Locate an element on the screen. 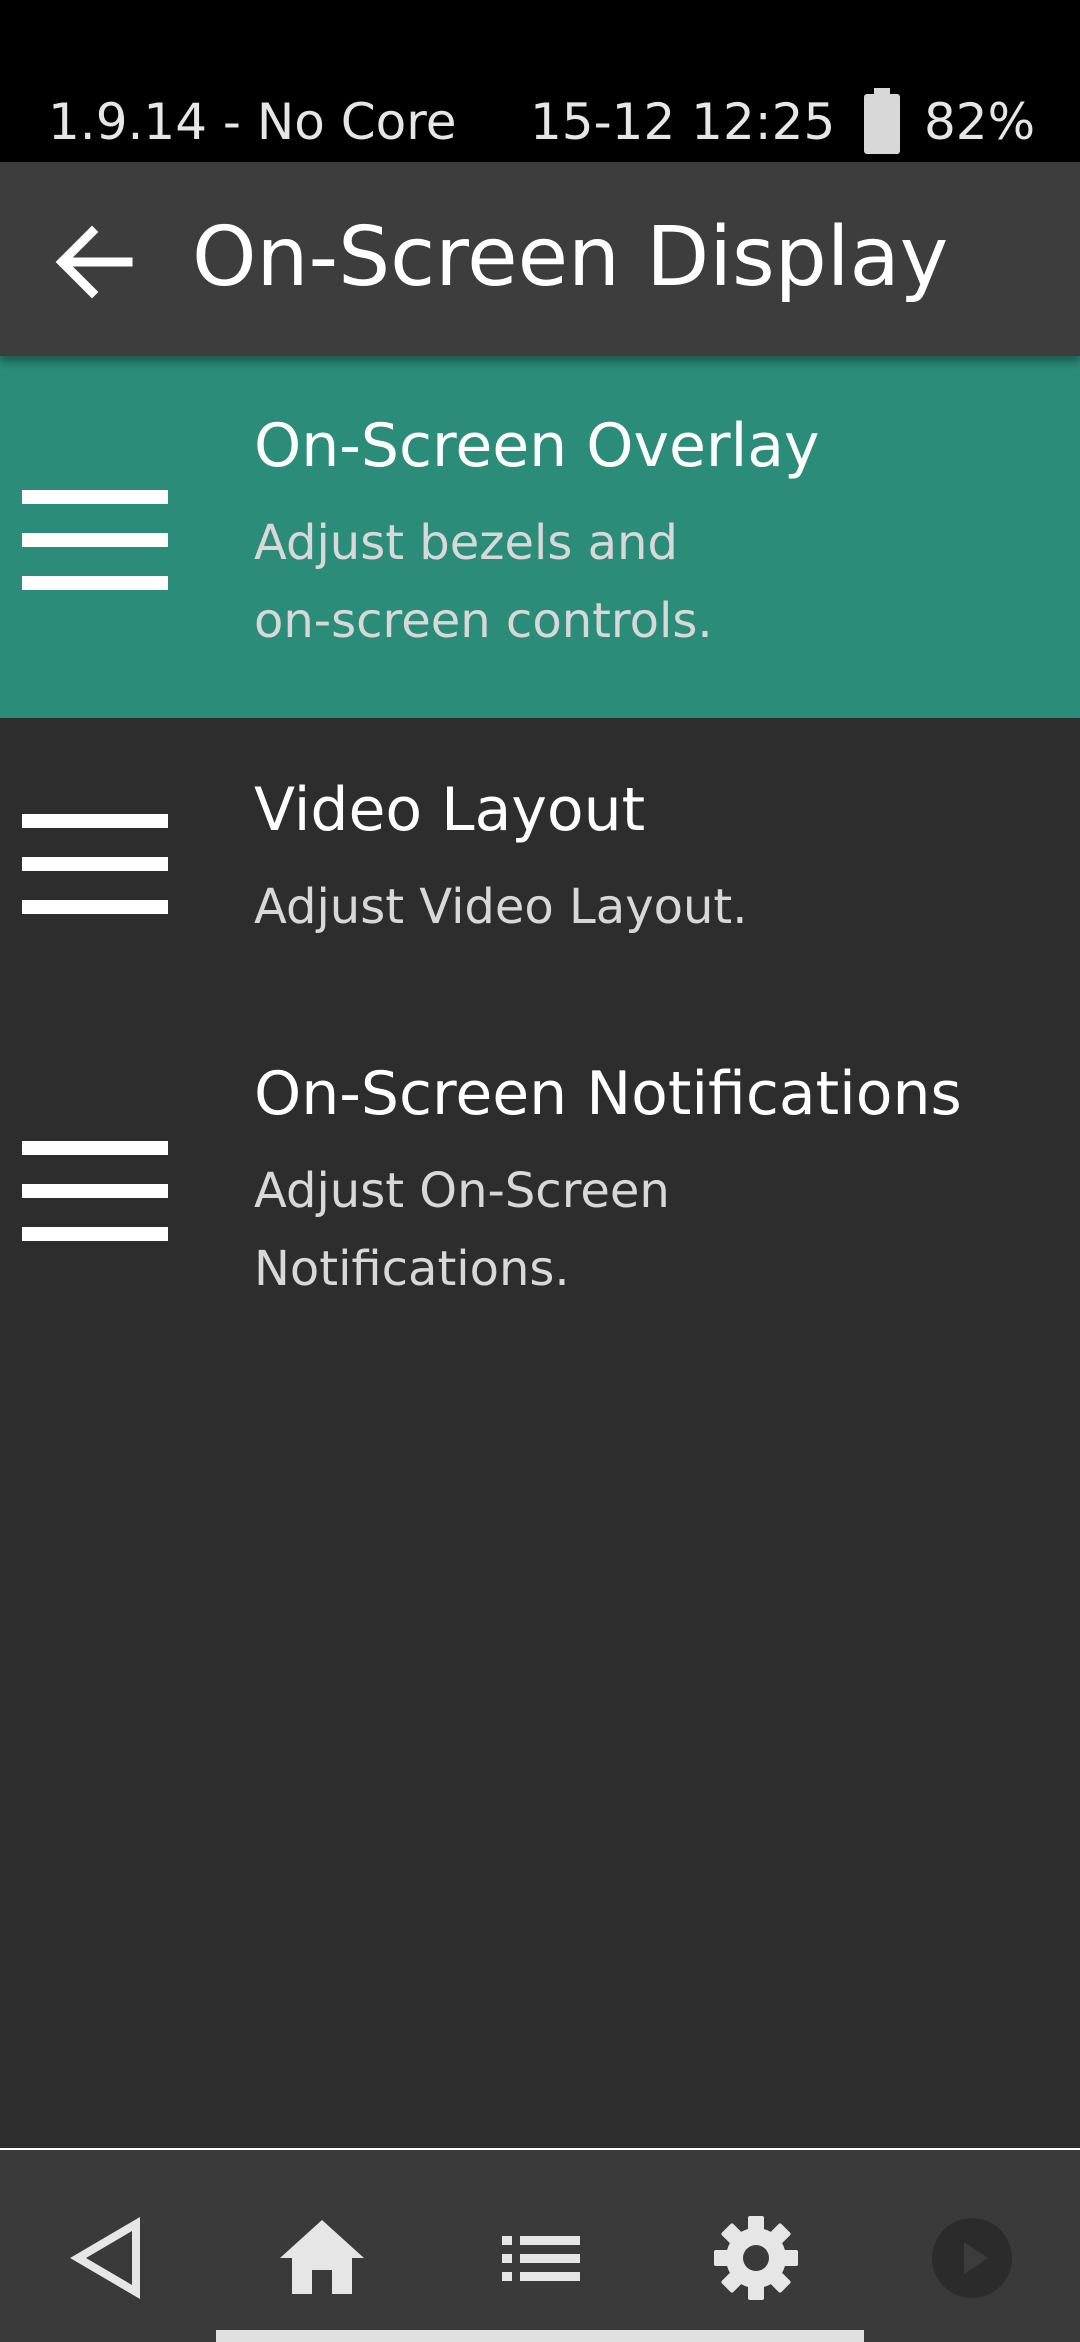  menu-item-subtitle: Adjust On-Screen Notifications. is located at coordinates (462, 1230).